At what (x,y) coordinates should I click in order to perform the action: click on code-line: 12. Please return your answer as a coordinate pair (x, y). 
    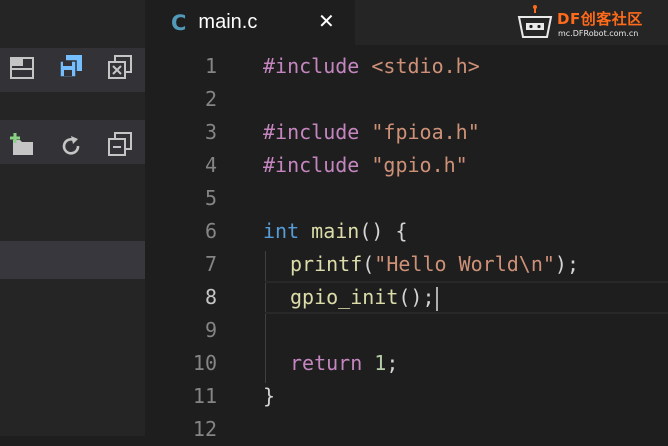
    Looking at the image, I should click on (406, 429).